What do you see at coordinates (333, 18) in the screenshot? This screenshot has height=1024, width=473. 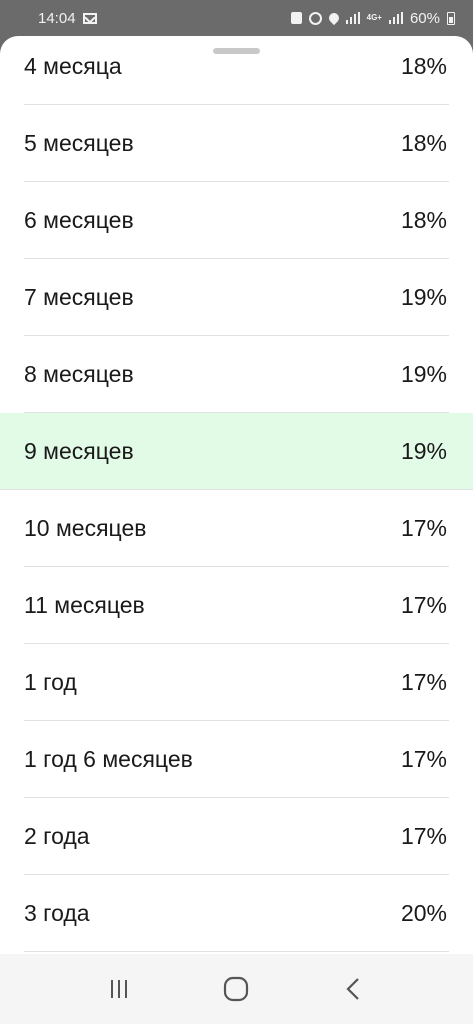 I see `location-icon` at bounding box center [333, 18].